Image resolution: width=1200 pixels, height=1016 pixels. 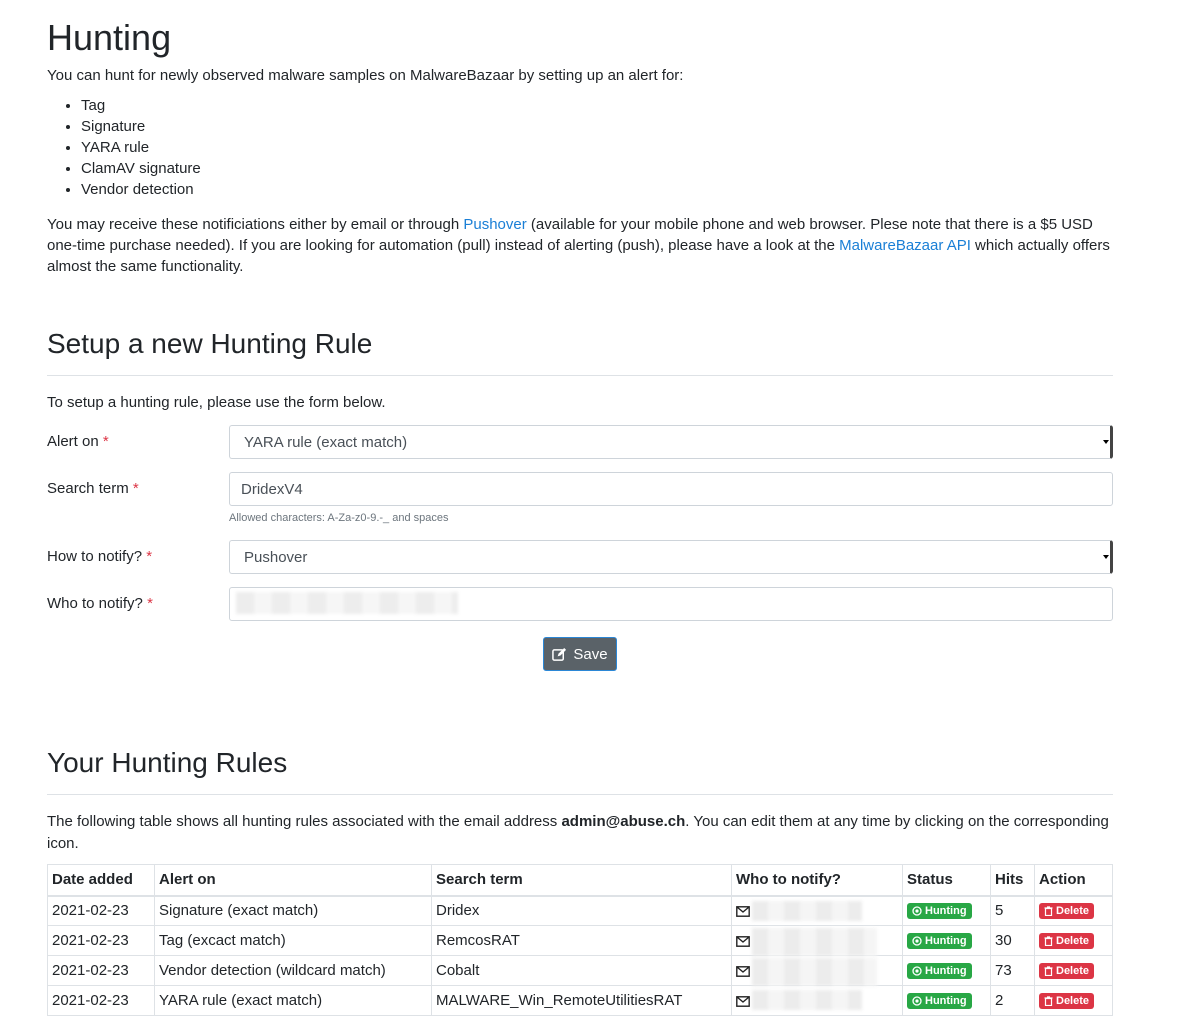 I want to click on col-hits: Hits, so click(x=1012, y=880).